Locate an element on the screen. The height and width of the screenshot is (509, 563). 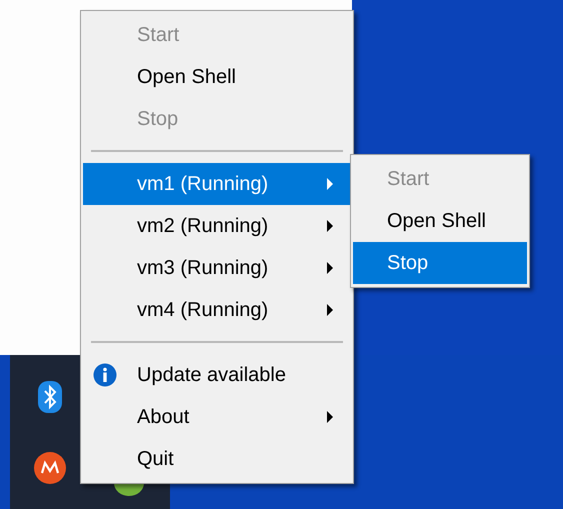
menu-item: vm4 (Running) is located at coordinates (217, 310).